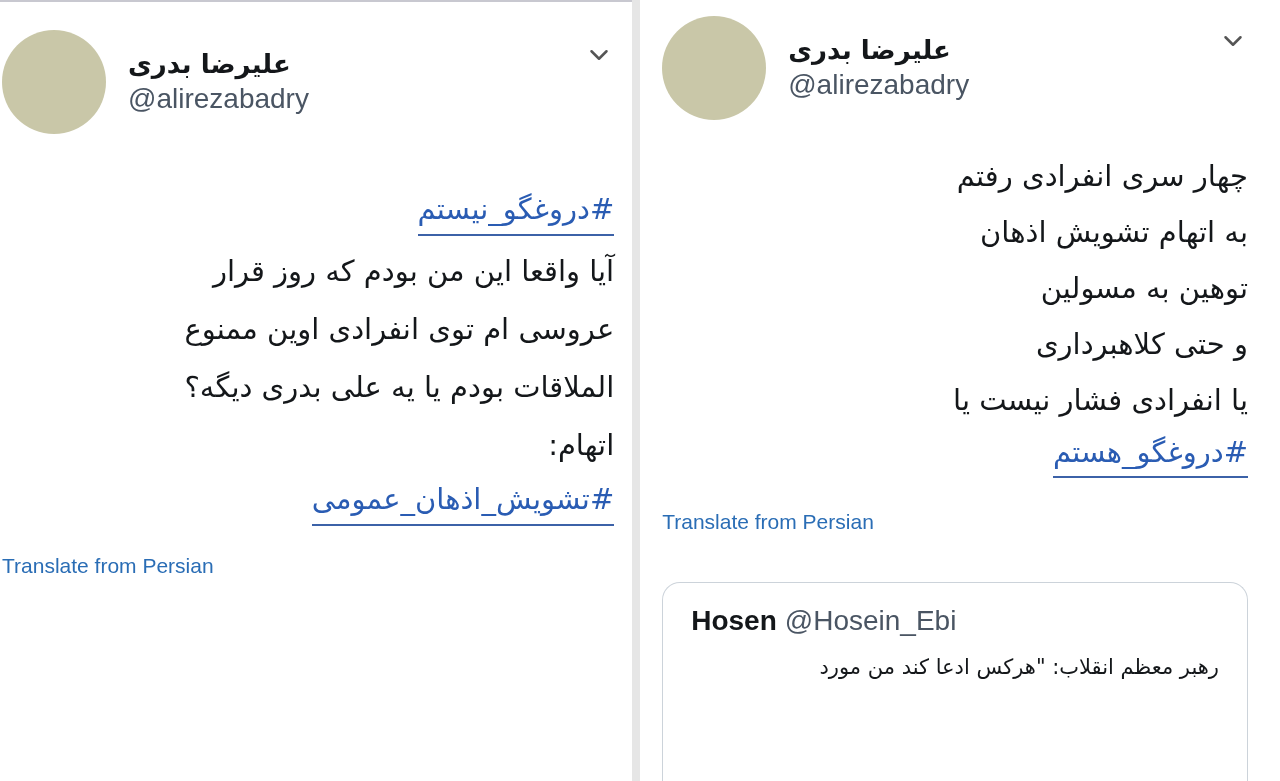  Describe the element at coordinates (1114, 232) in the screenshot. I see `tweet-text-line: به اتهام تشویش اذهان` at that location.